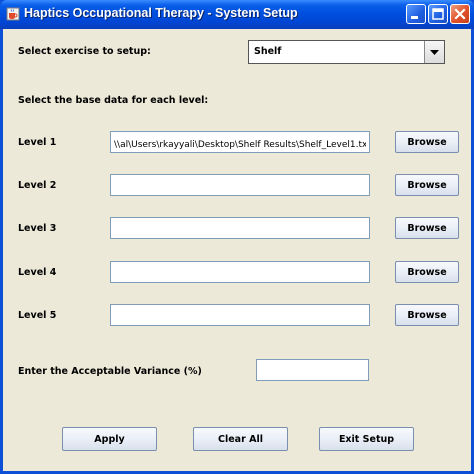 This screenshot has width=474, height=474. I want to click on level-1-field, so click(240, 143).